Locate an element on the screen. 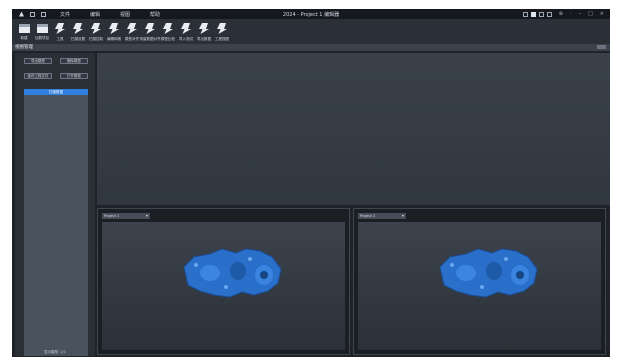  tool-align: 模型对齐 is located at coordinates (132, 31).